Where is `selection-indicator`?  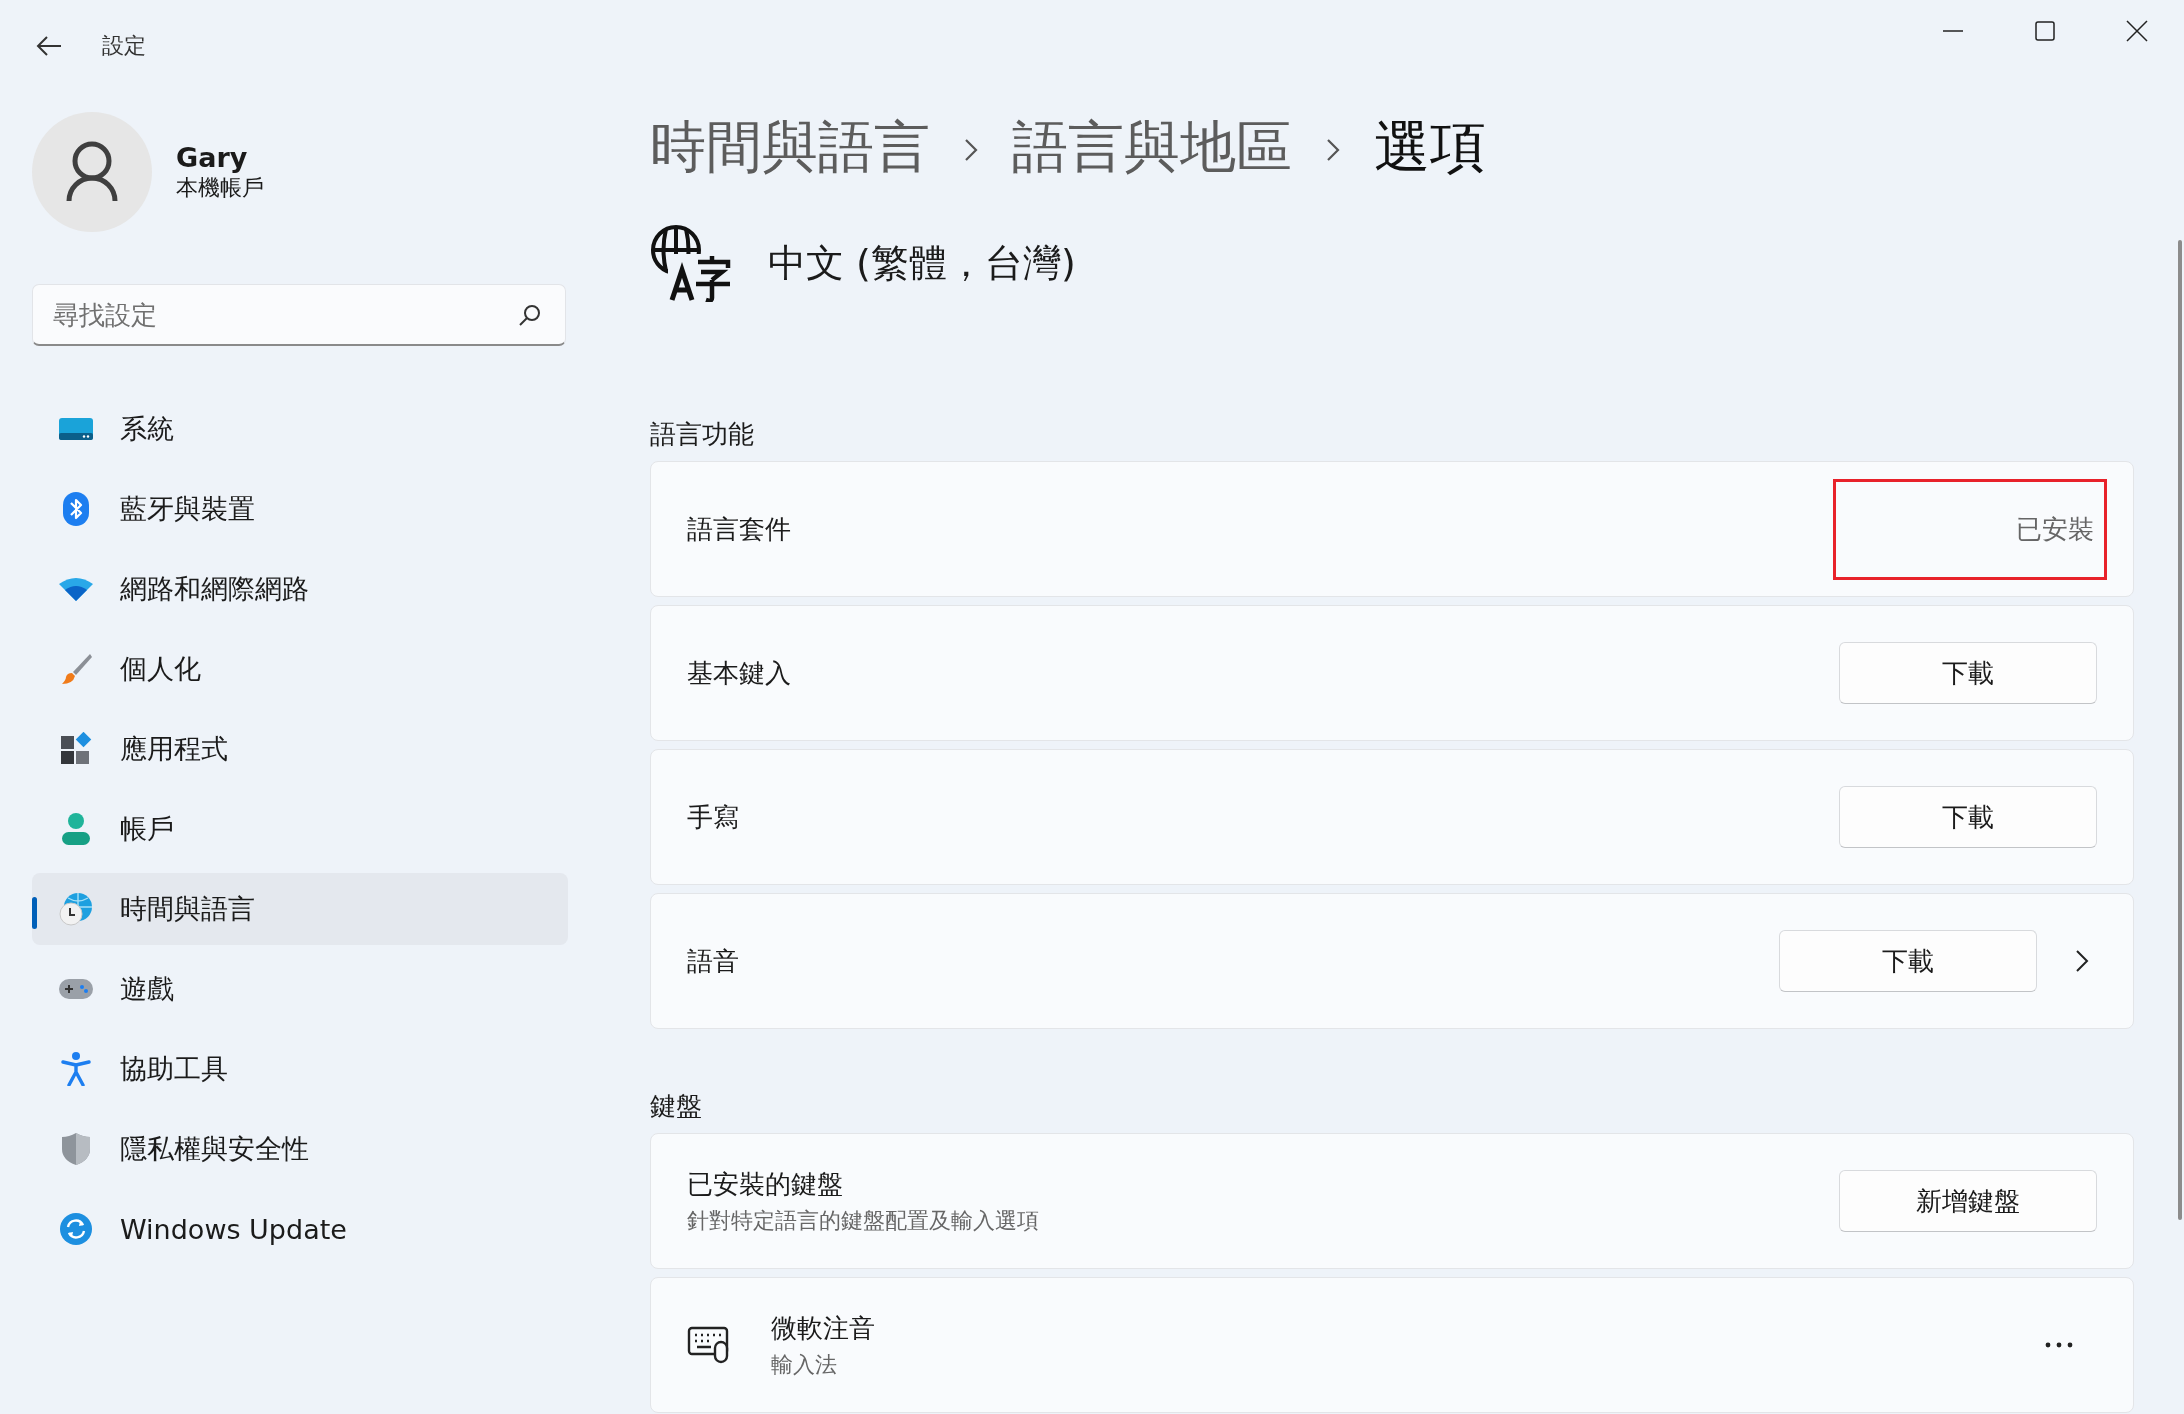
selection-indicator is located at coordinates (34, 913).